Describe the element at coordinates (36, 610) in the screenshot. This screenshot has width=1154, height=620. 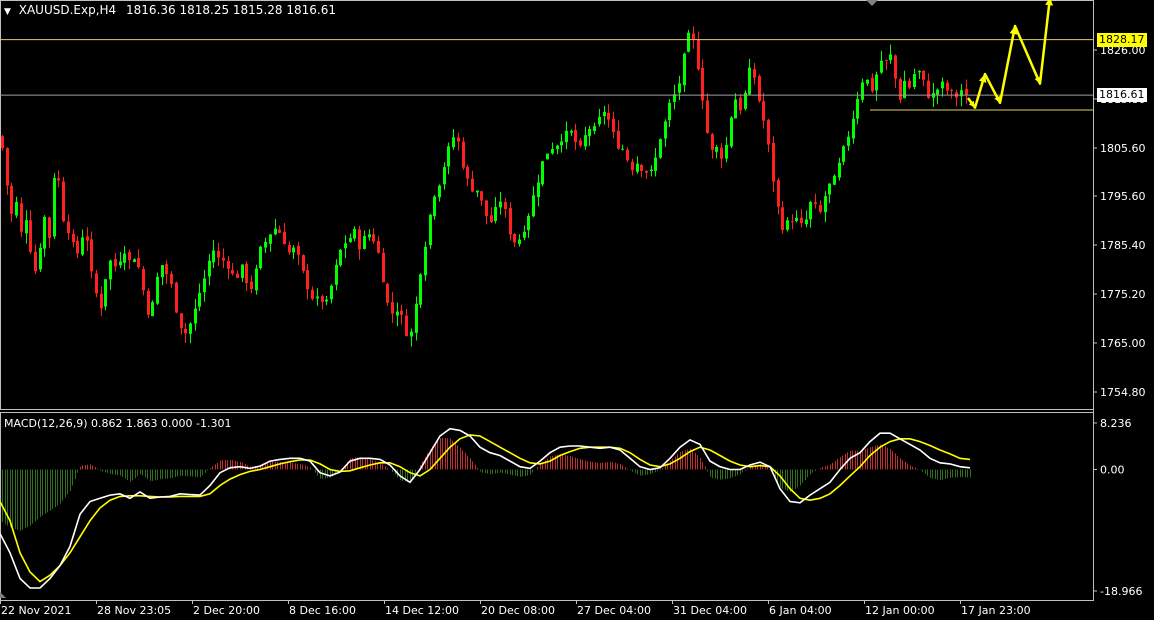
I see `x-tick-label: 22 Nov 2021` at that location.